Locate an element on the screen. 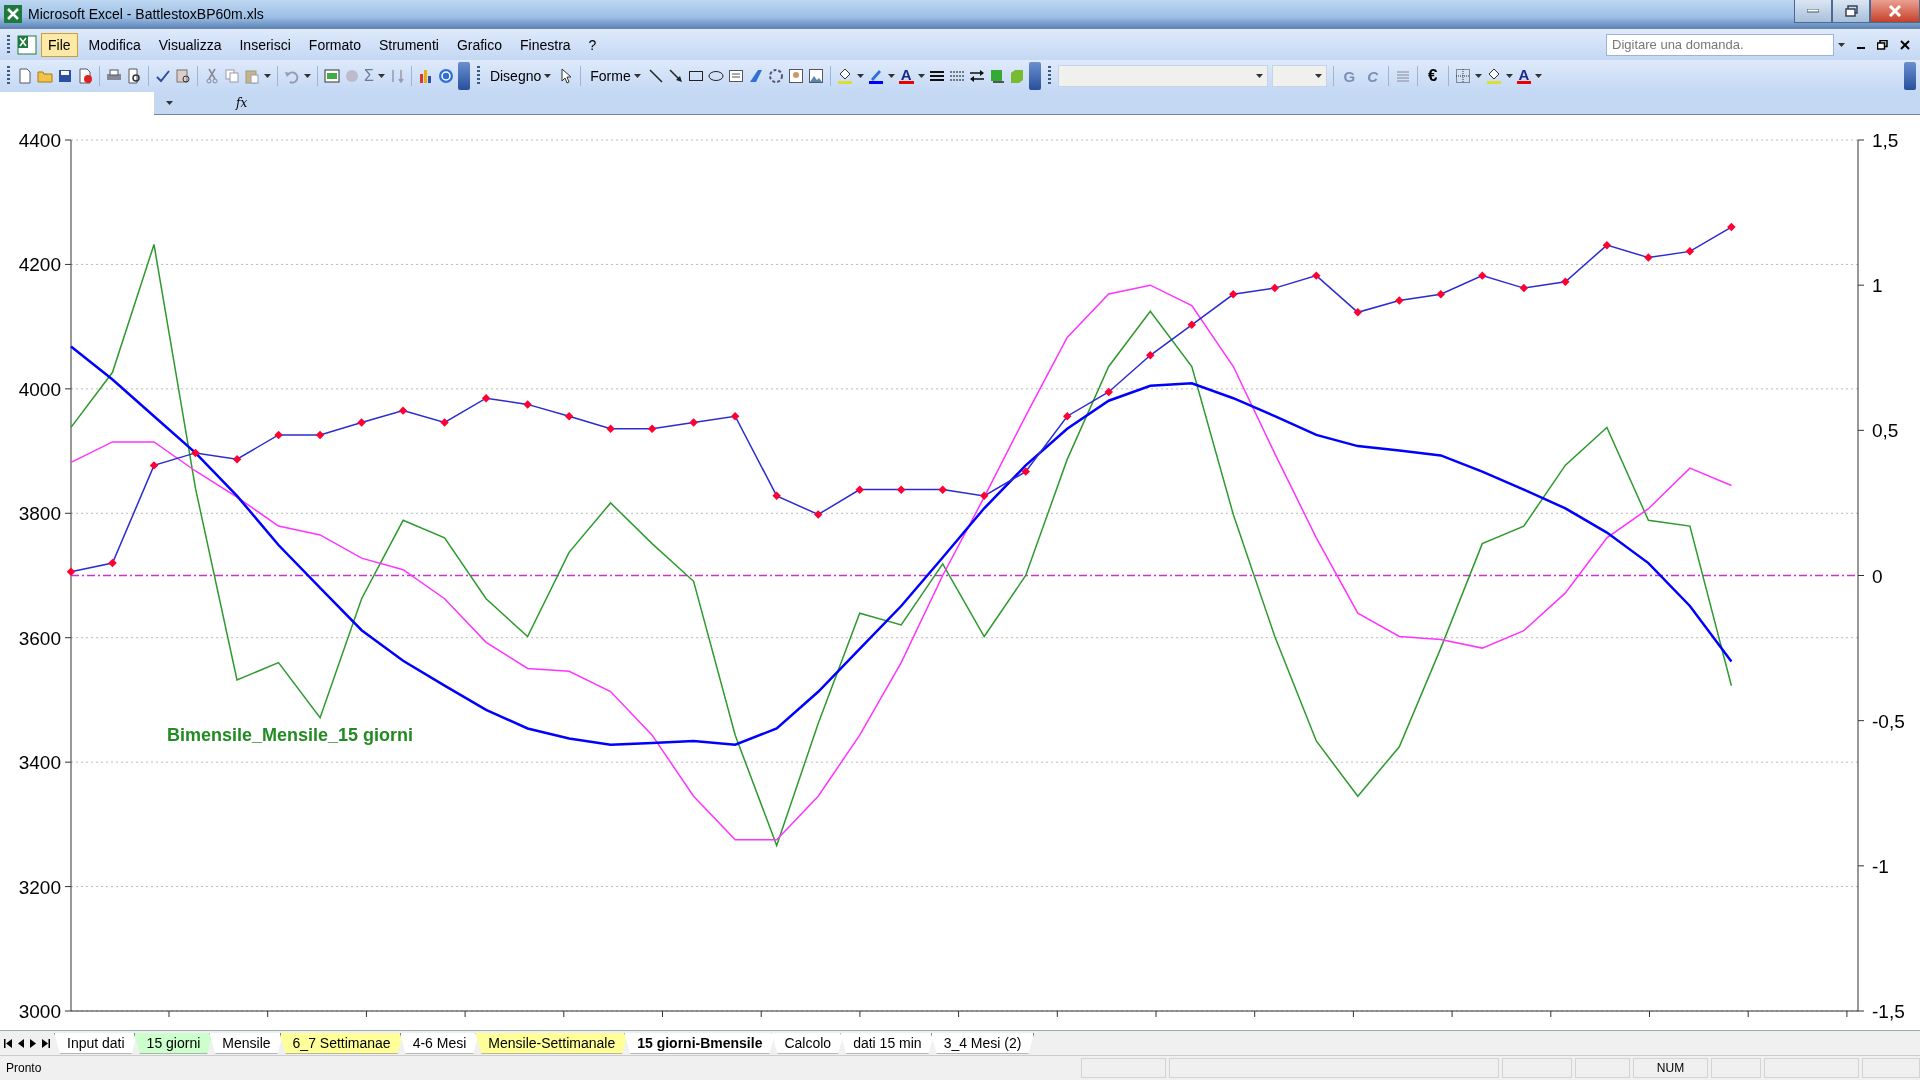 The height and width of the screenshot is (1080, 1920). draw-menu-button: Disegno is located at coordinates (520, 76).